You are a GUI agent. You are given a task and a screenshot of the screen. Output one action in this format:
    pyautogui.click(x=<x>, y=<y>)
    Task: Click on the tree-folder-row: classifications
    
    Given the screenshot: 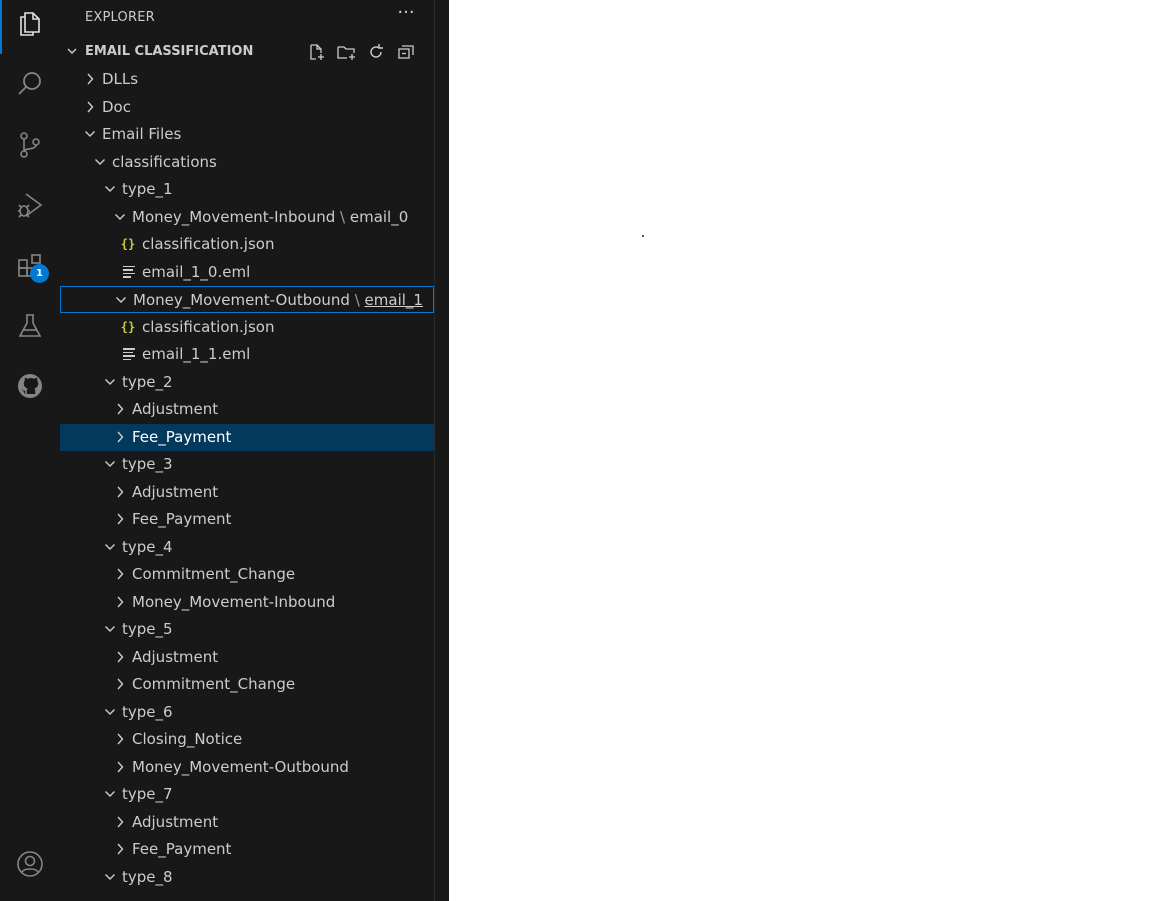 What is the action you would take?
    pyautogui.click(x=247, y=162)
    